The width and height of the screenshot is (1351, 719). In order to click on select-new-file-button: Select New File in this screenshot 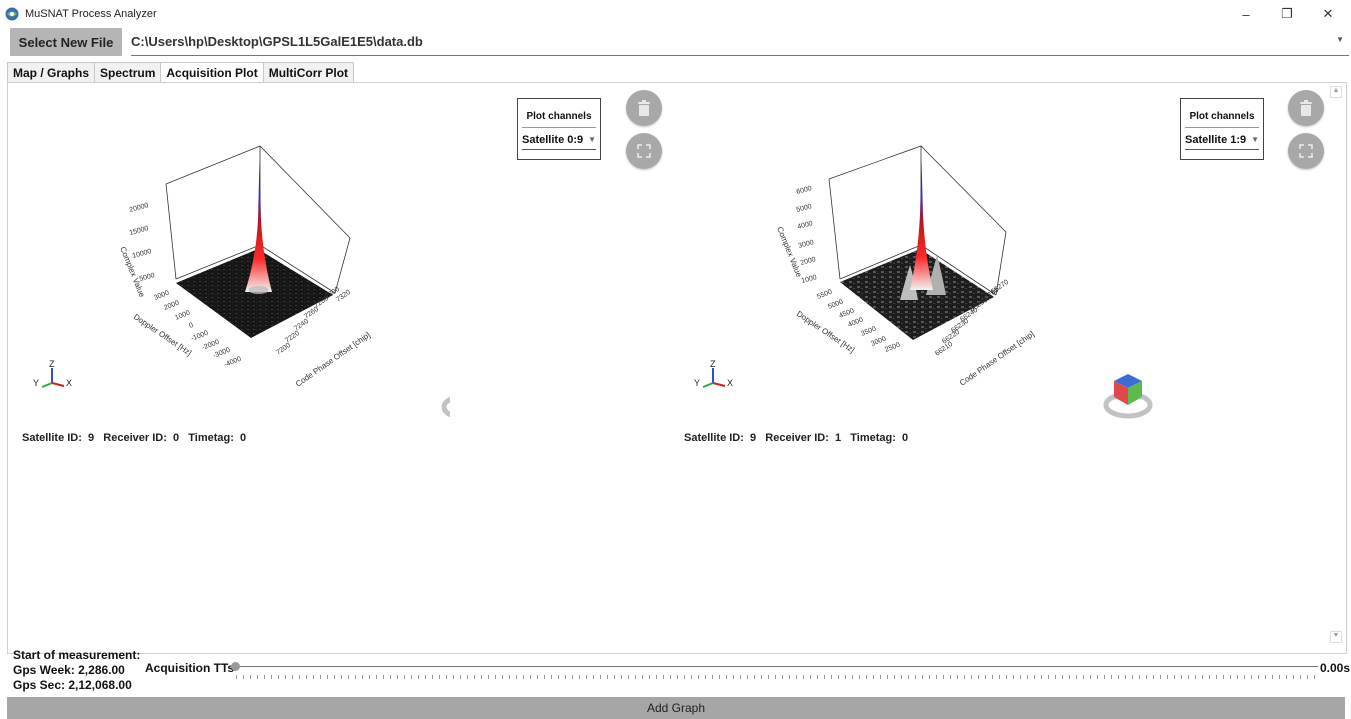, I will do `click(66, 42)`.